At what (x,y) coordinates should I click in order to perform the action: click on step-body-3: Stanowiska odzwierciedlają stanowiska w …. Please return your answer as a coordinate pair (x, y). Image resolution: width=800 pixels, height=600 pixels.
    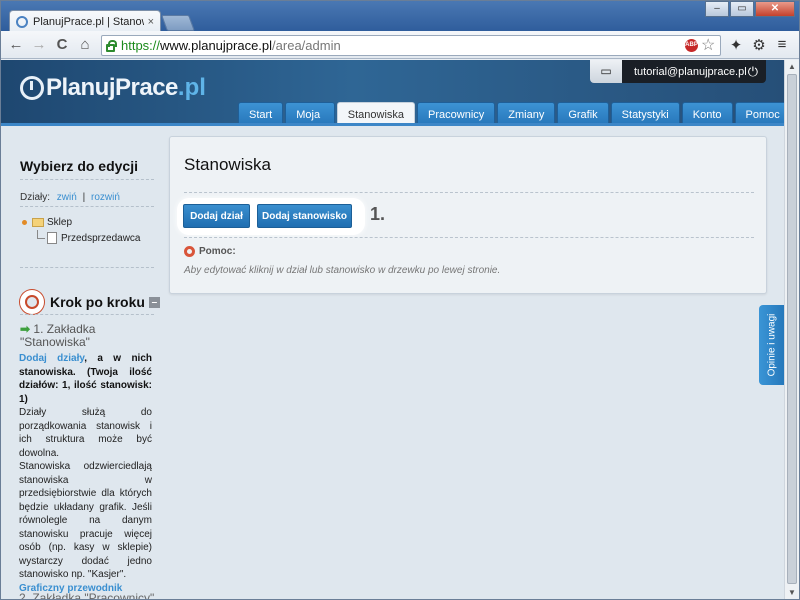
    Looking at the image, I should click on (85, 520).